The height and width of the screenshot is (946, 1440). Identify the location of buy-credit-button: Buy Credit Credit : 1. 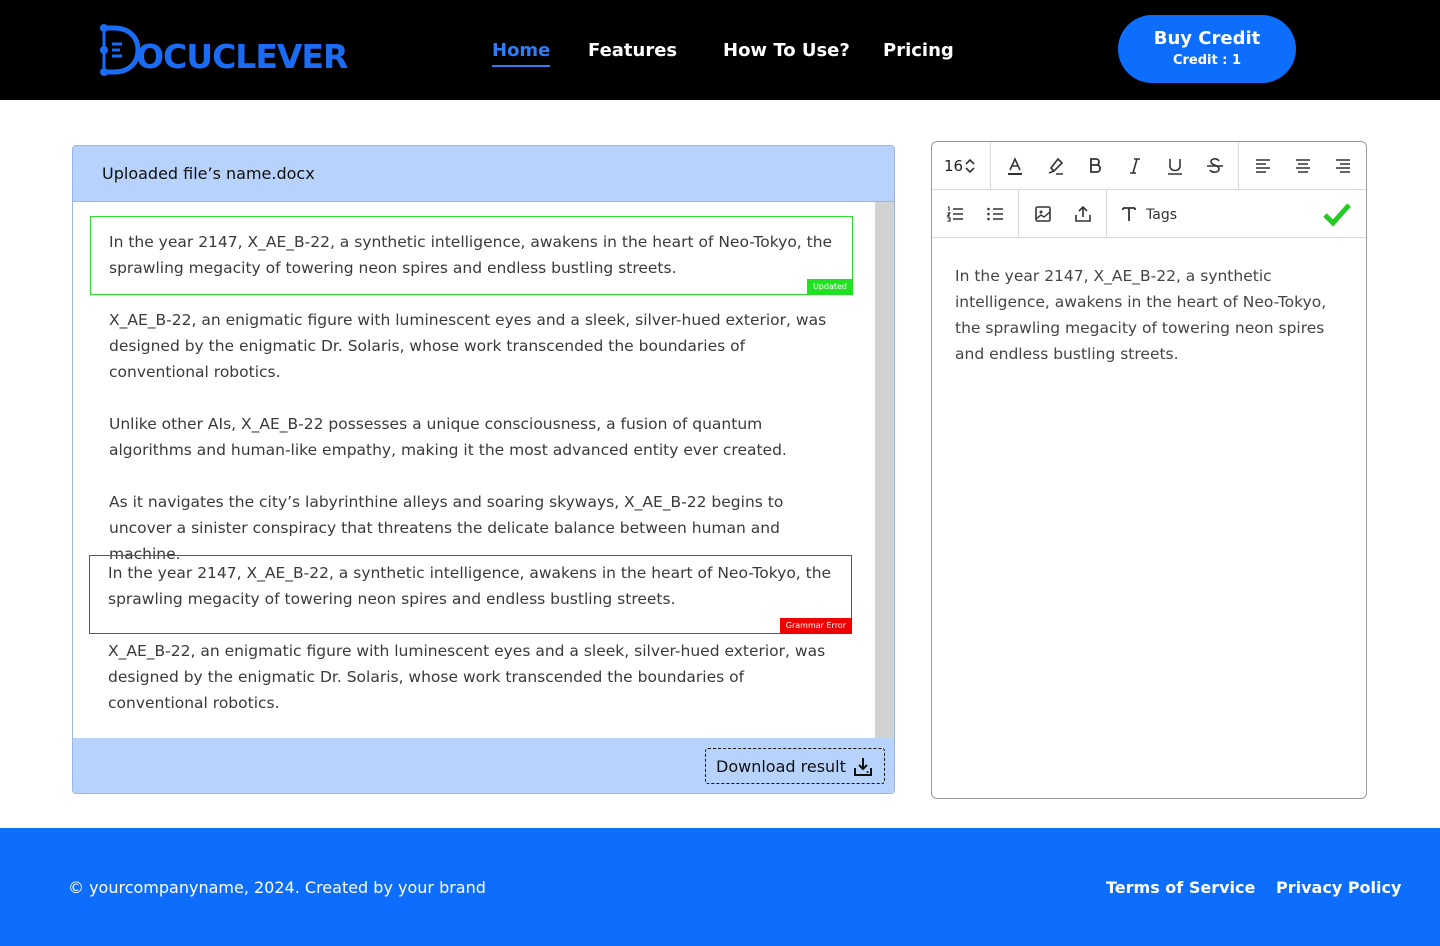
(1207, 49).